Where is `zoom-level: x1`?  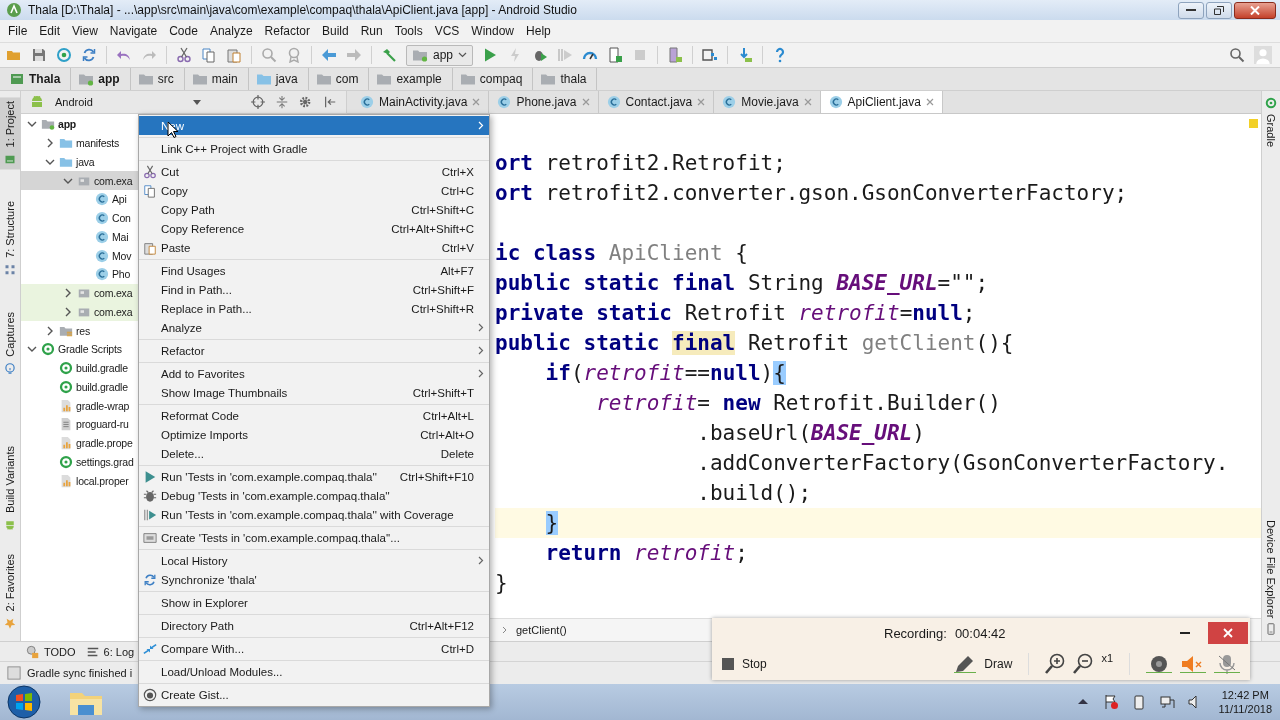 zoom-level: x1 is located at coordinates (1107, 658).